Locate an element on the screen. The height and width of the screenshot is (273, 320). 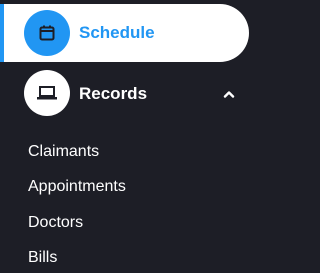
schedule-icon-badge is located at coordinates (47, 33).